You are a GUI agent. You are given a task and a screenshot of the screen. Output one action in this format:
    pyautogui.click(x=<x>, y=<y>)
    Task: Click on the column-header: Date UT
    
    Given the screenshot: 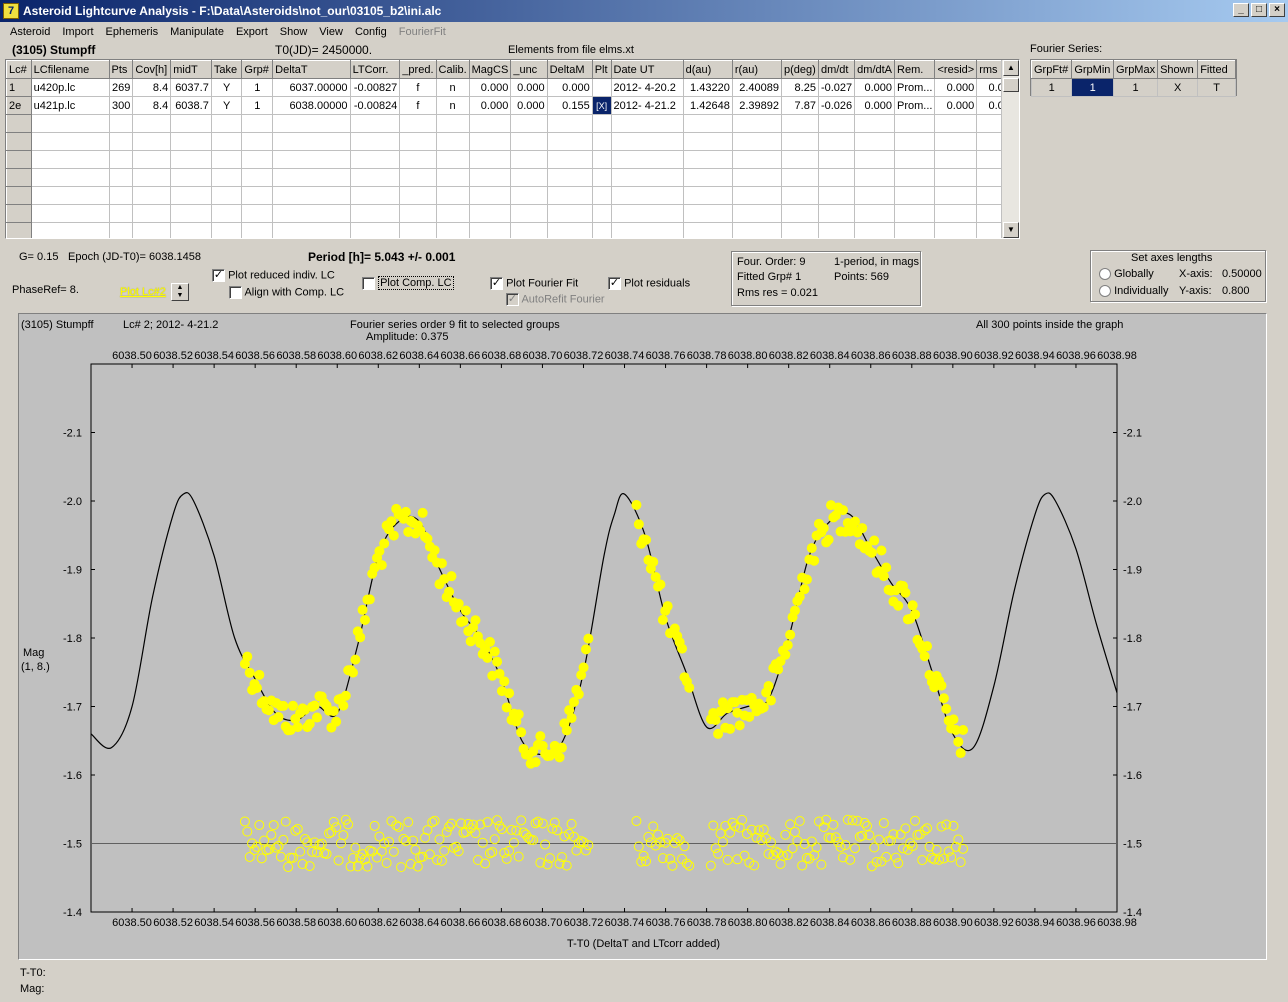 What is the action you would take?
    pyautogui.click(x=647, y=69)
    